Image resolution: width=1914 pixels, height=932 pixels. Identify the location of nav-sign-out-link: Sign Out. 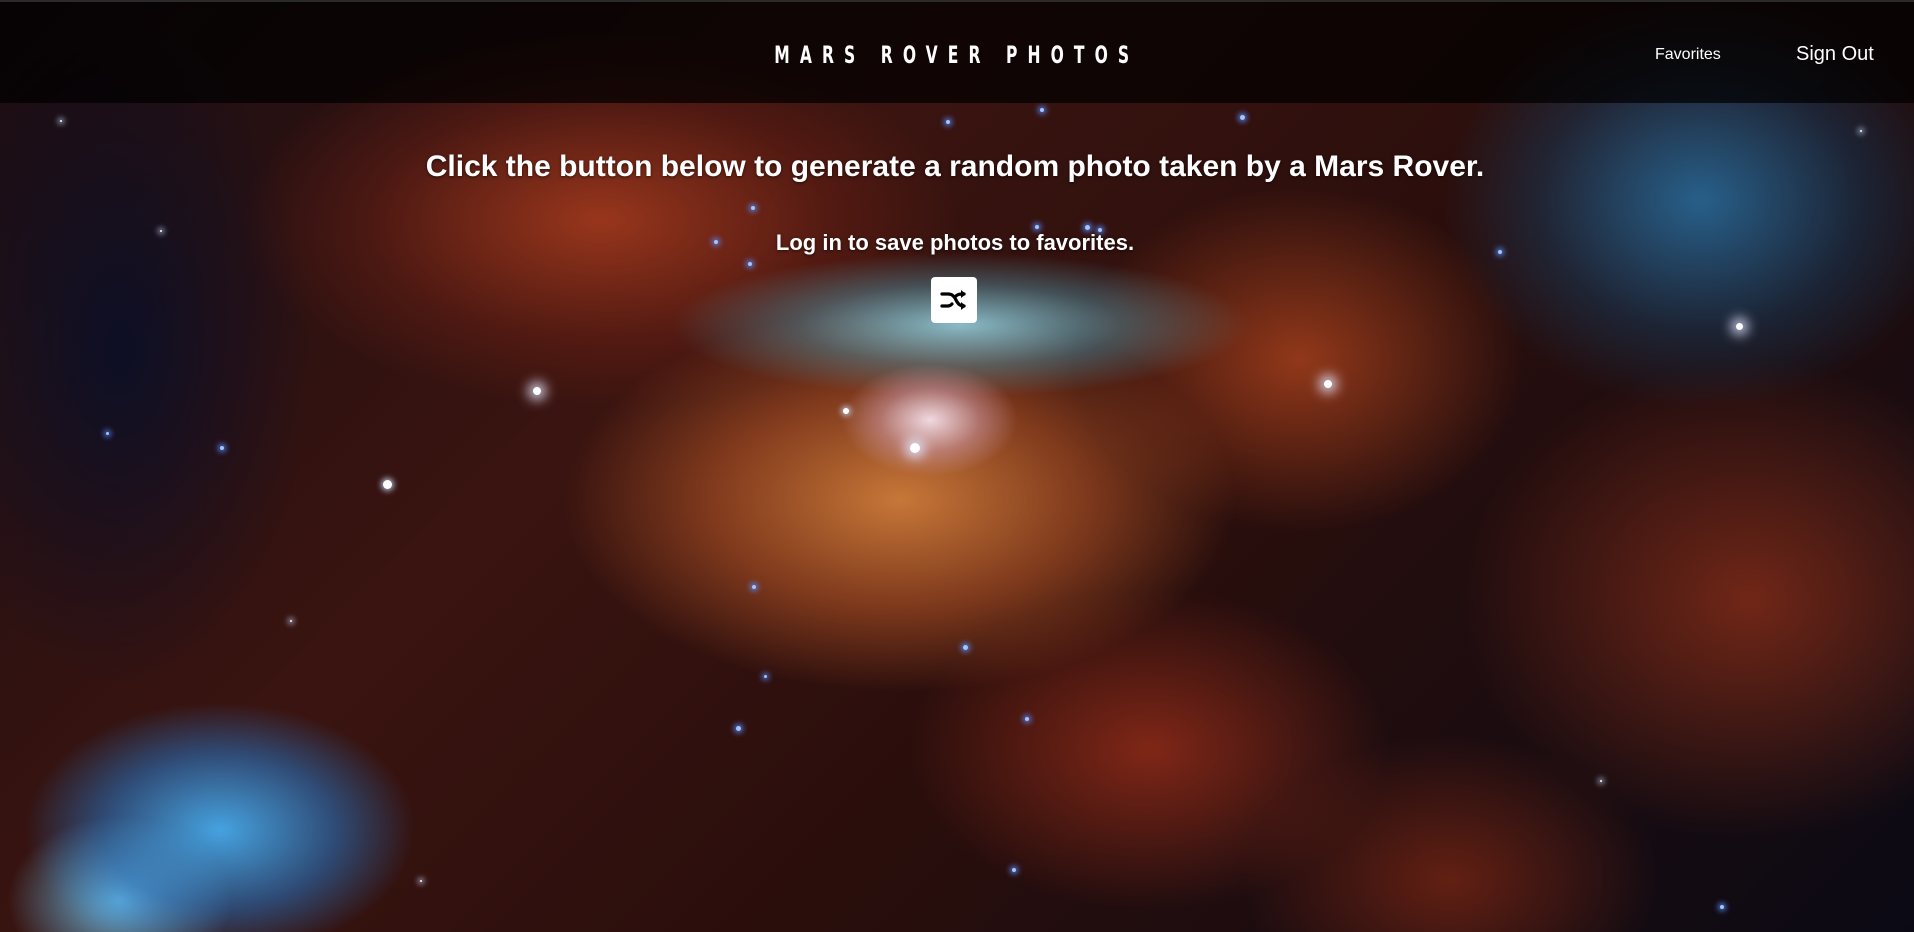
(1835, 54).